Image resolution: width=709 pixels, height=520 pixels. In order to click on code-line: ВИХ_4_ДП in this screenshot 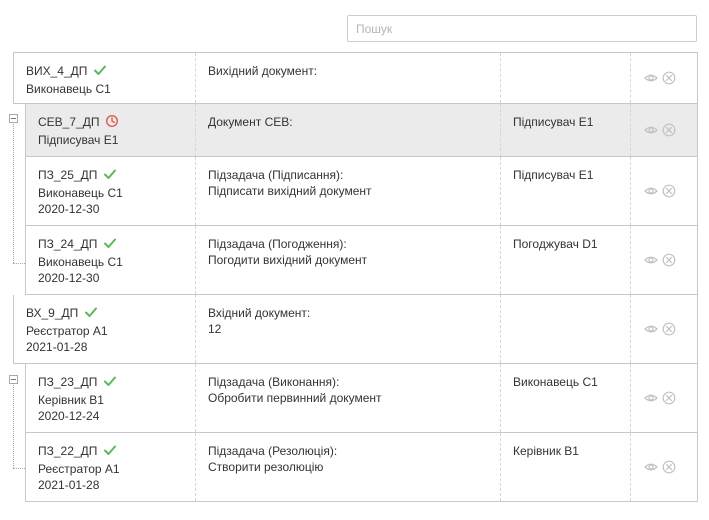, I will do `click(110, 72)`.